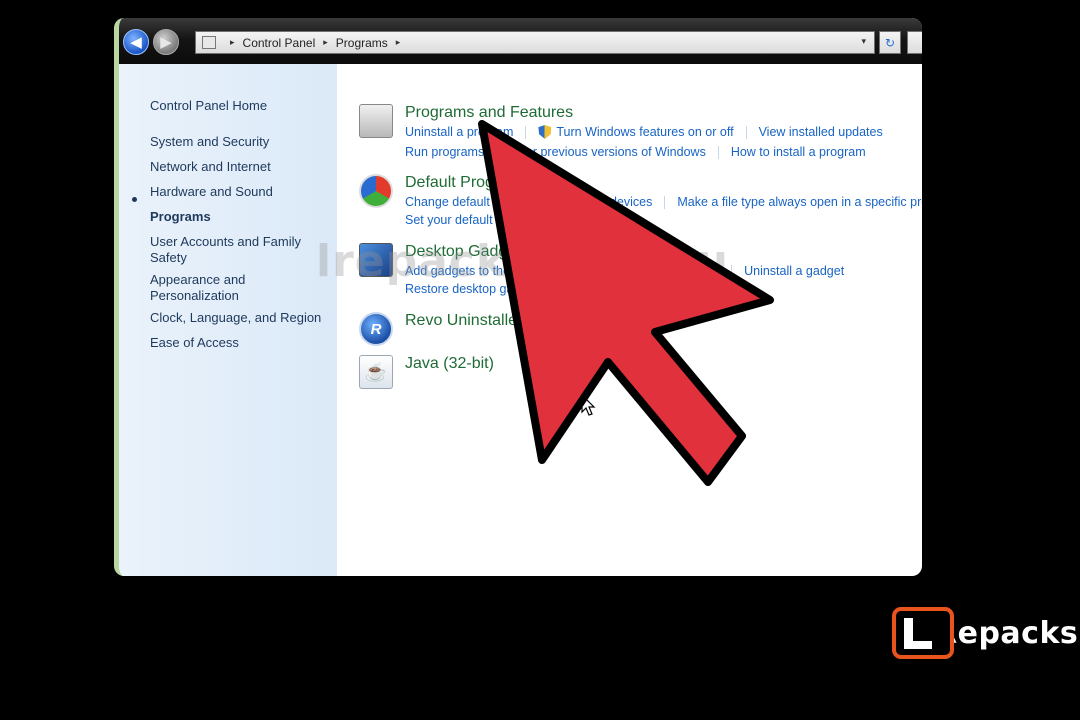 This screenshot has width=1080, height=720. I want to click on category-title: Revo Uninstaller, so click(463, 321).